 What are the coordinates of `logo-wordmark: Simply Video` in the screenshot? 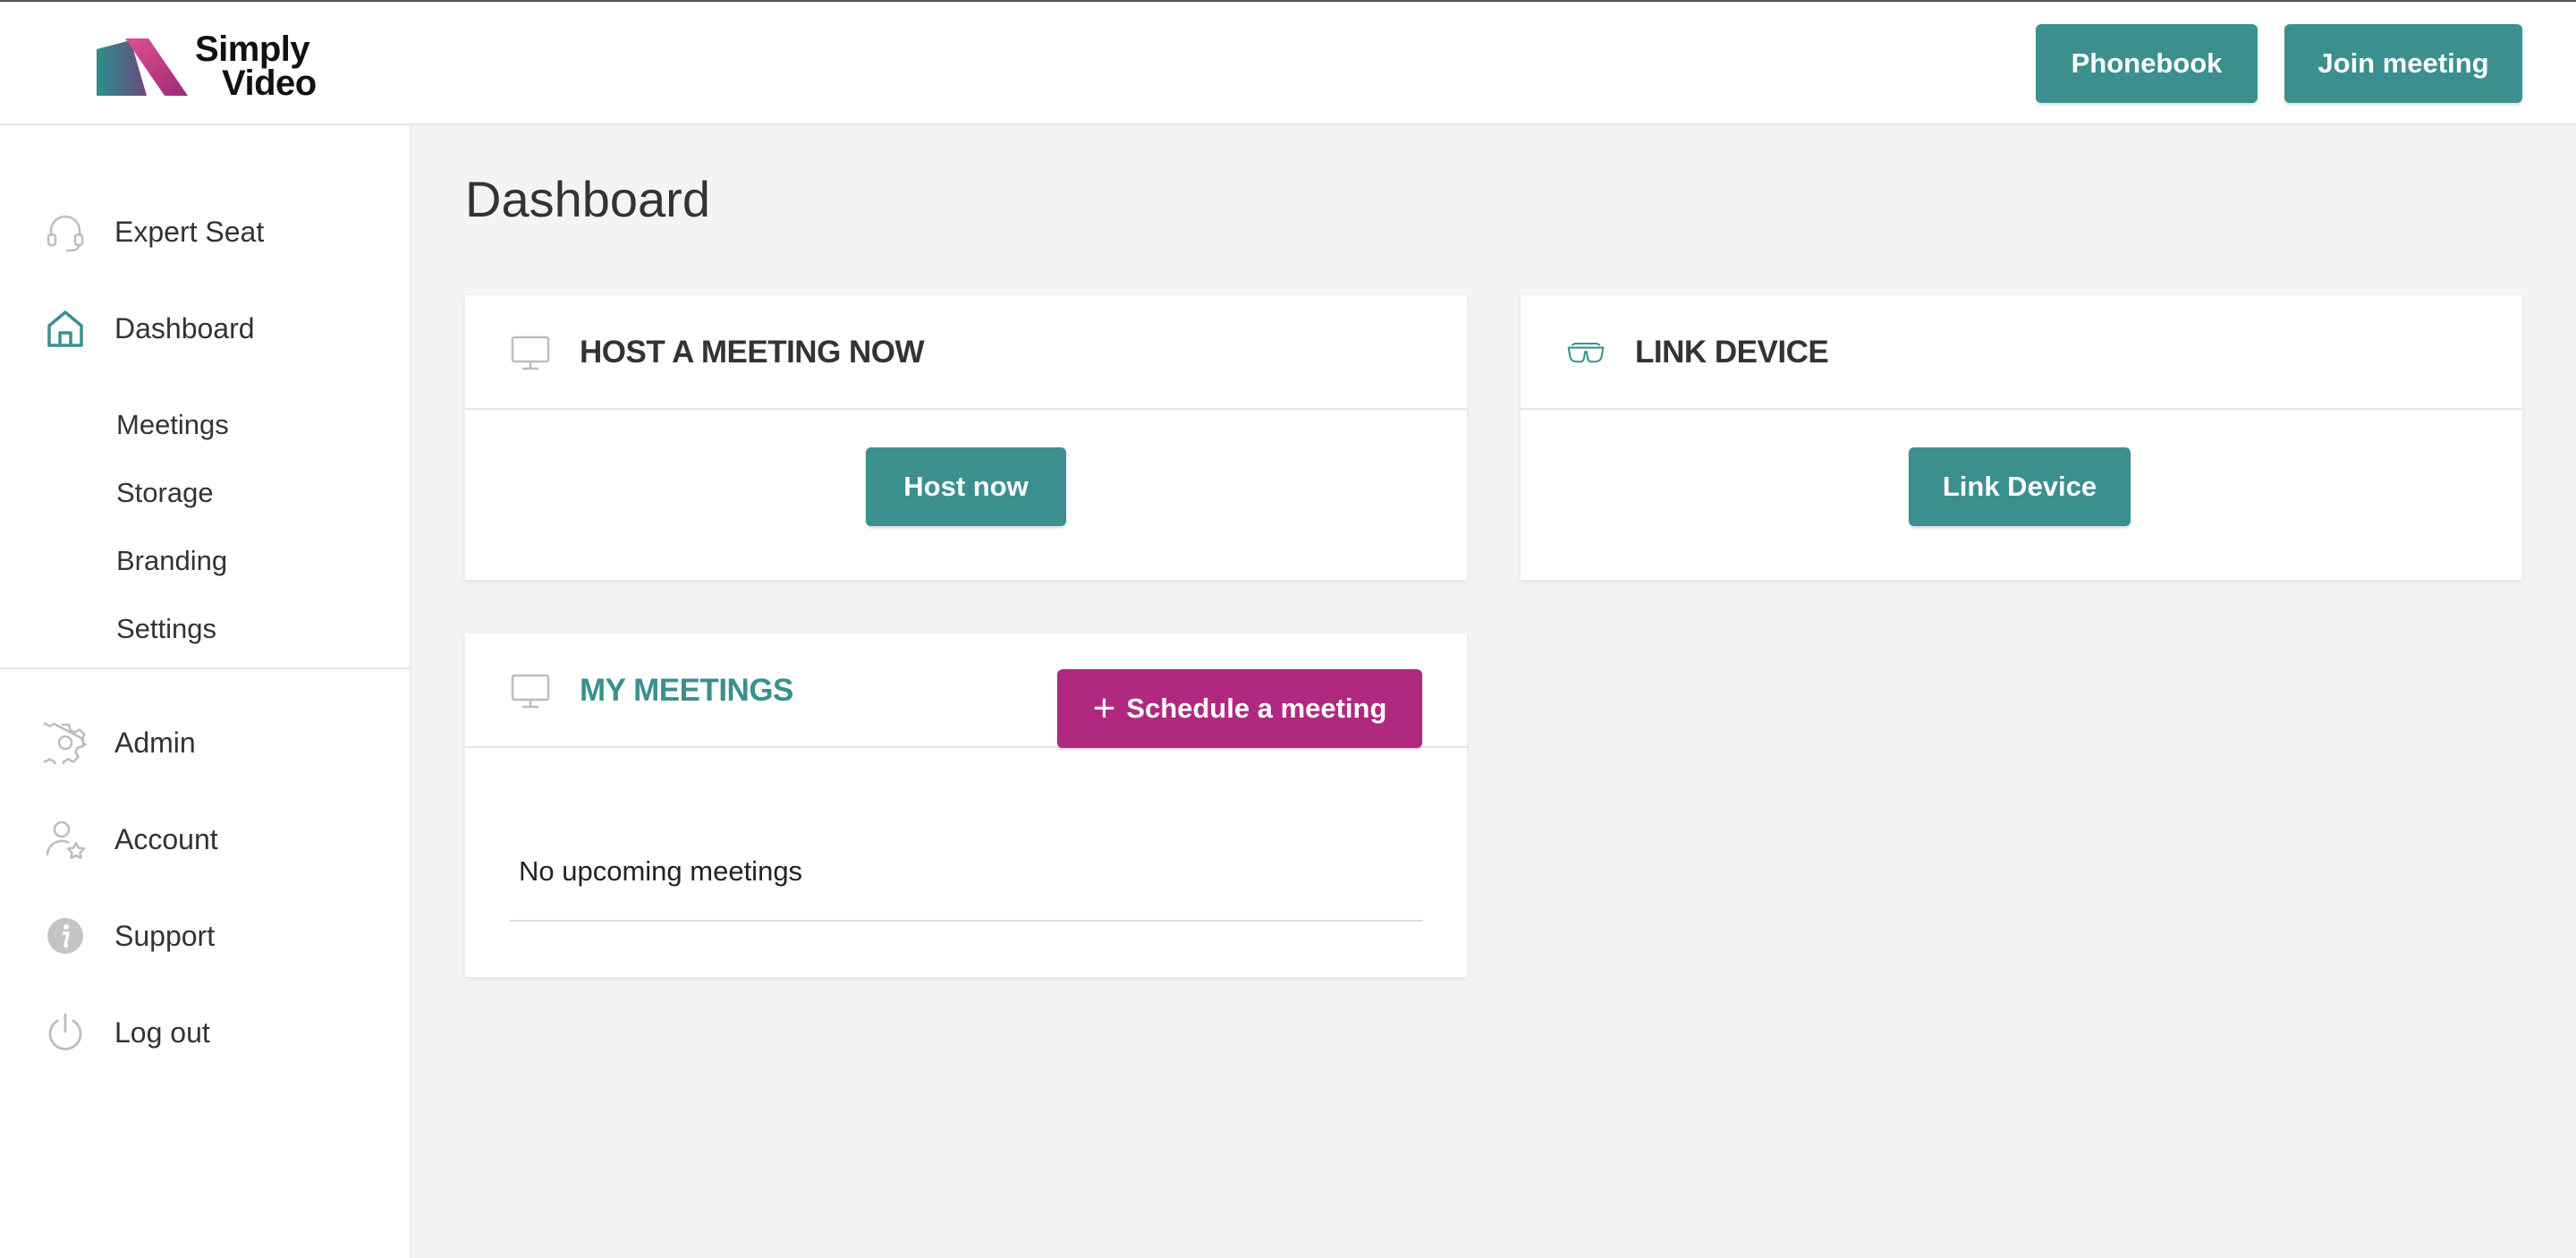 It's located at (256, 66).